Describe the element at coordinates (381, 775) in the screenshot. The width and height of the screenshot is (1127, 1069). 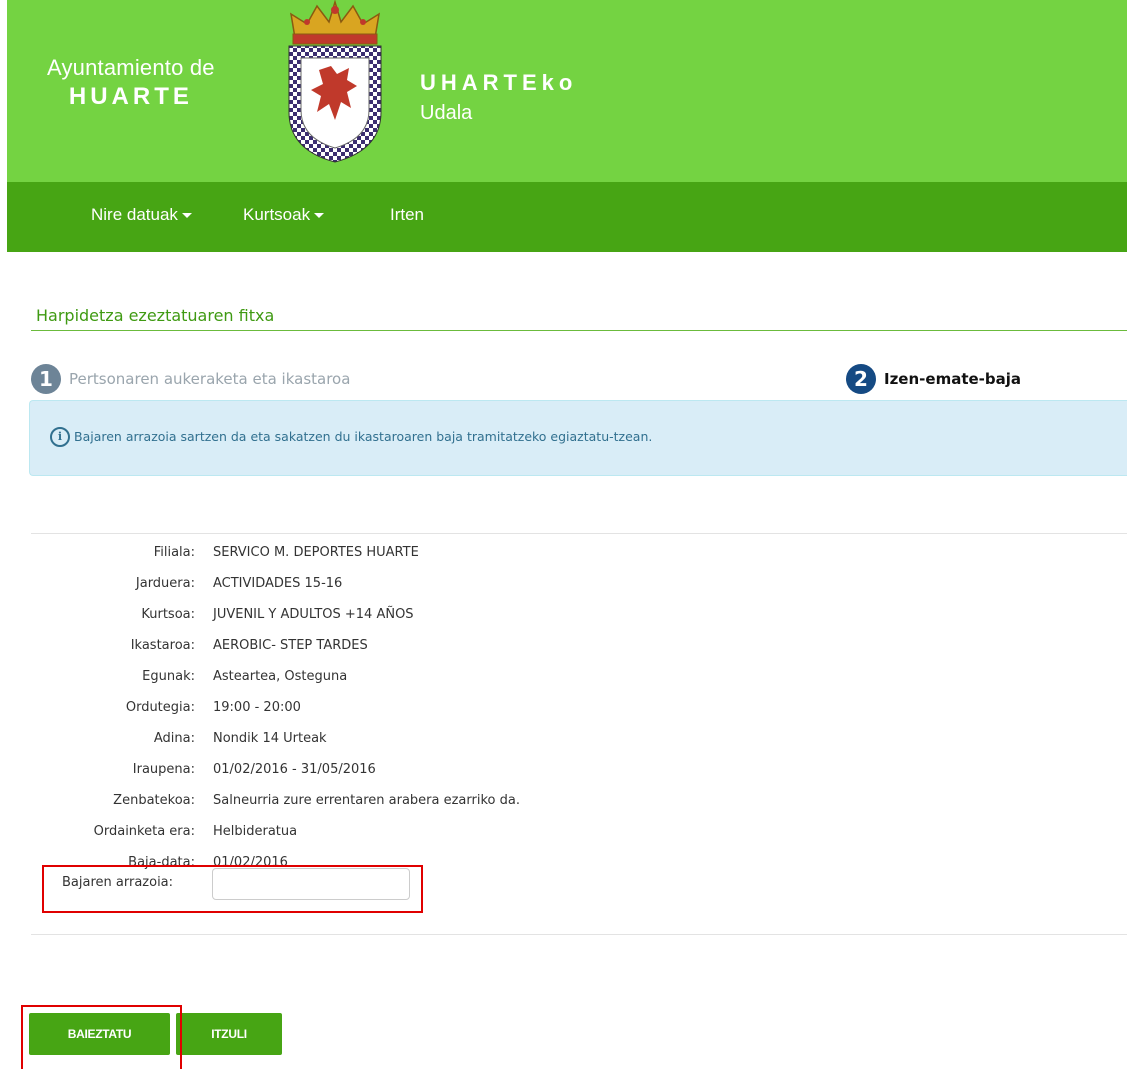
I see `detail-row: Iraupena: 01/02/2016 - 31/05/2016` at that location.